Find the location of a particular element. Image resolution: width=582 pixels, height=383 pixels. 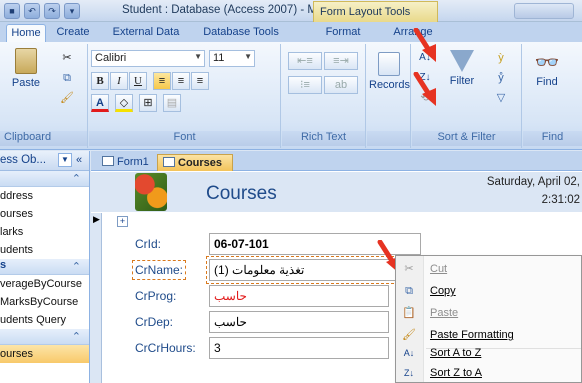

binoculars-icon: 👓 is located at coordinates (547, 63).